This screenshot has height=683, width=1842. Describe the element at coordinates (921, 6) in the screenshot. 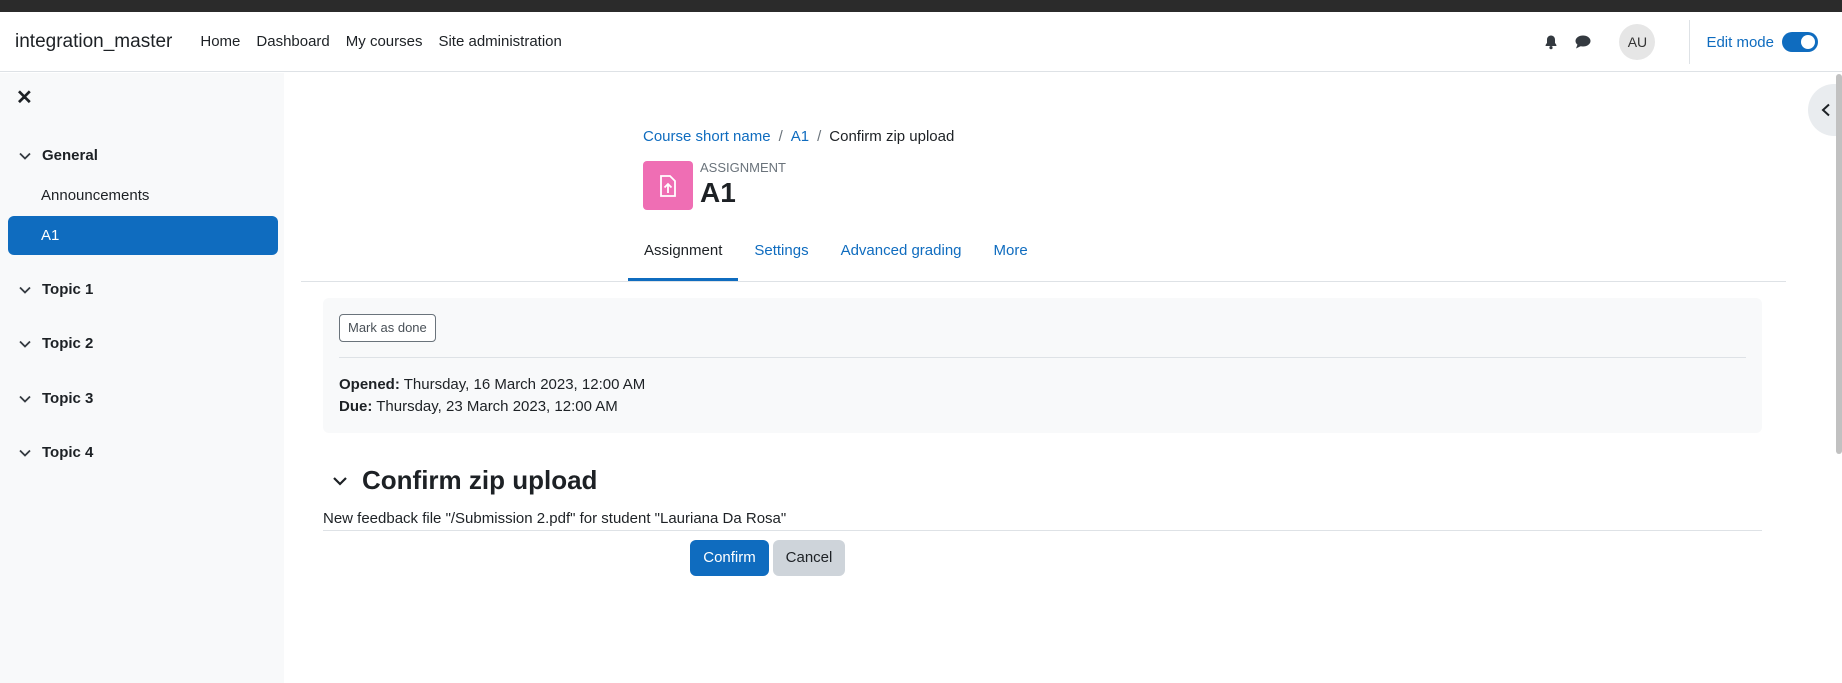

I see `browser-top-strip` at that location.